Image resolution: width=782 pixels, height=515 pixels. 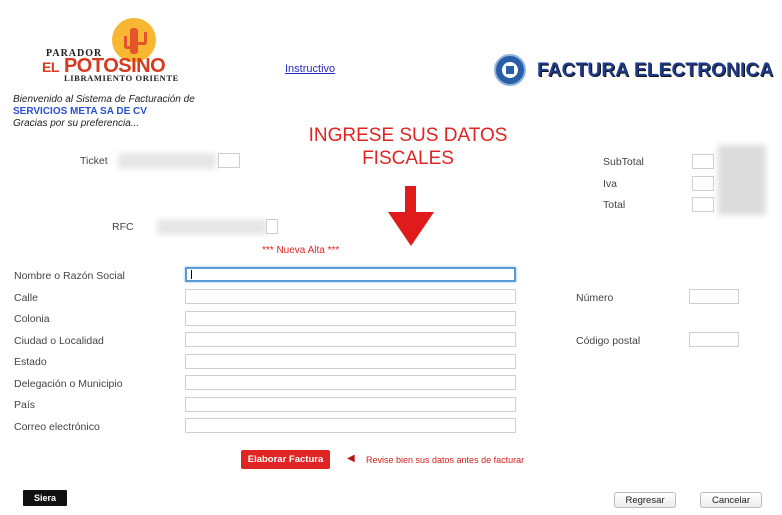 I want to click on correo-label: Correo electrónico, so click(x=57, y=427).